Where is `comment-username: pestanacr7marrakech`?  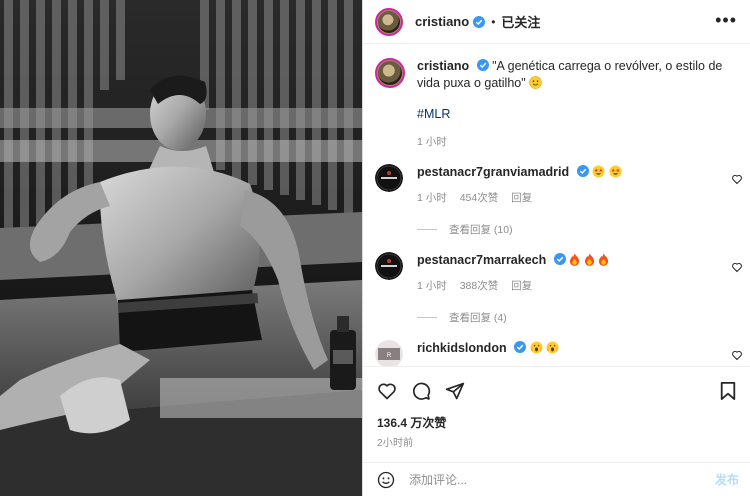 comment-username: pestanacr7marrakech is located at coordinates (481, 260).